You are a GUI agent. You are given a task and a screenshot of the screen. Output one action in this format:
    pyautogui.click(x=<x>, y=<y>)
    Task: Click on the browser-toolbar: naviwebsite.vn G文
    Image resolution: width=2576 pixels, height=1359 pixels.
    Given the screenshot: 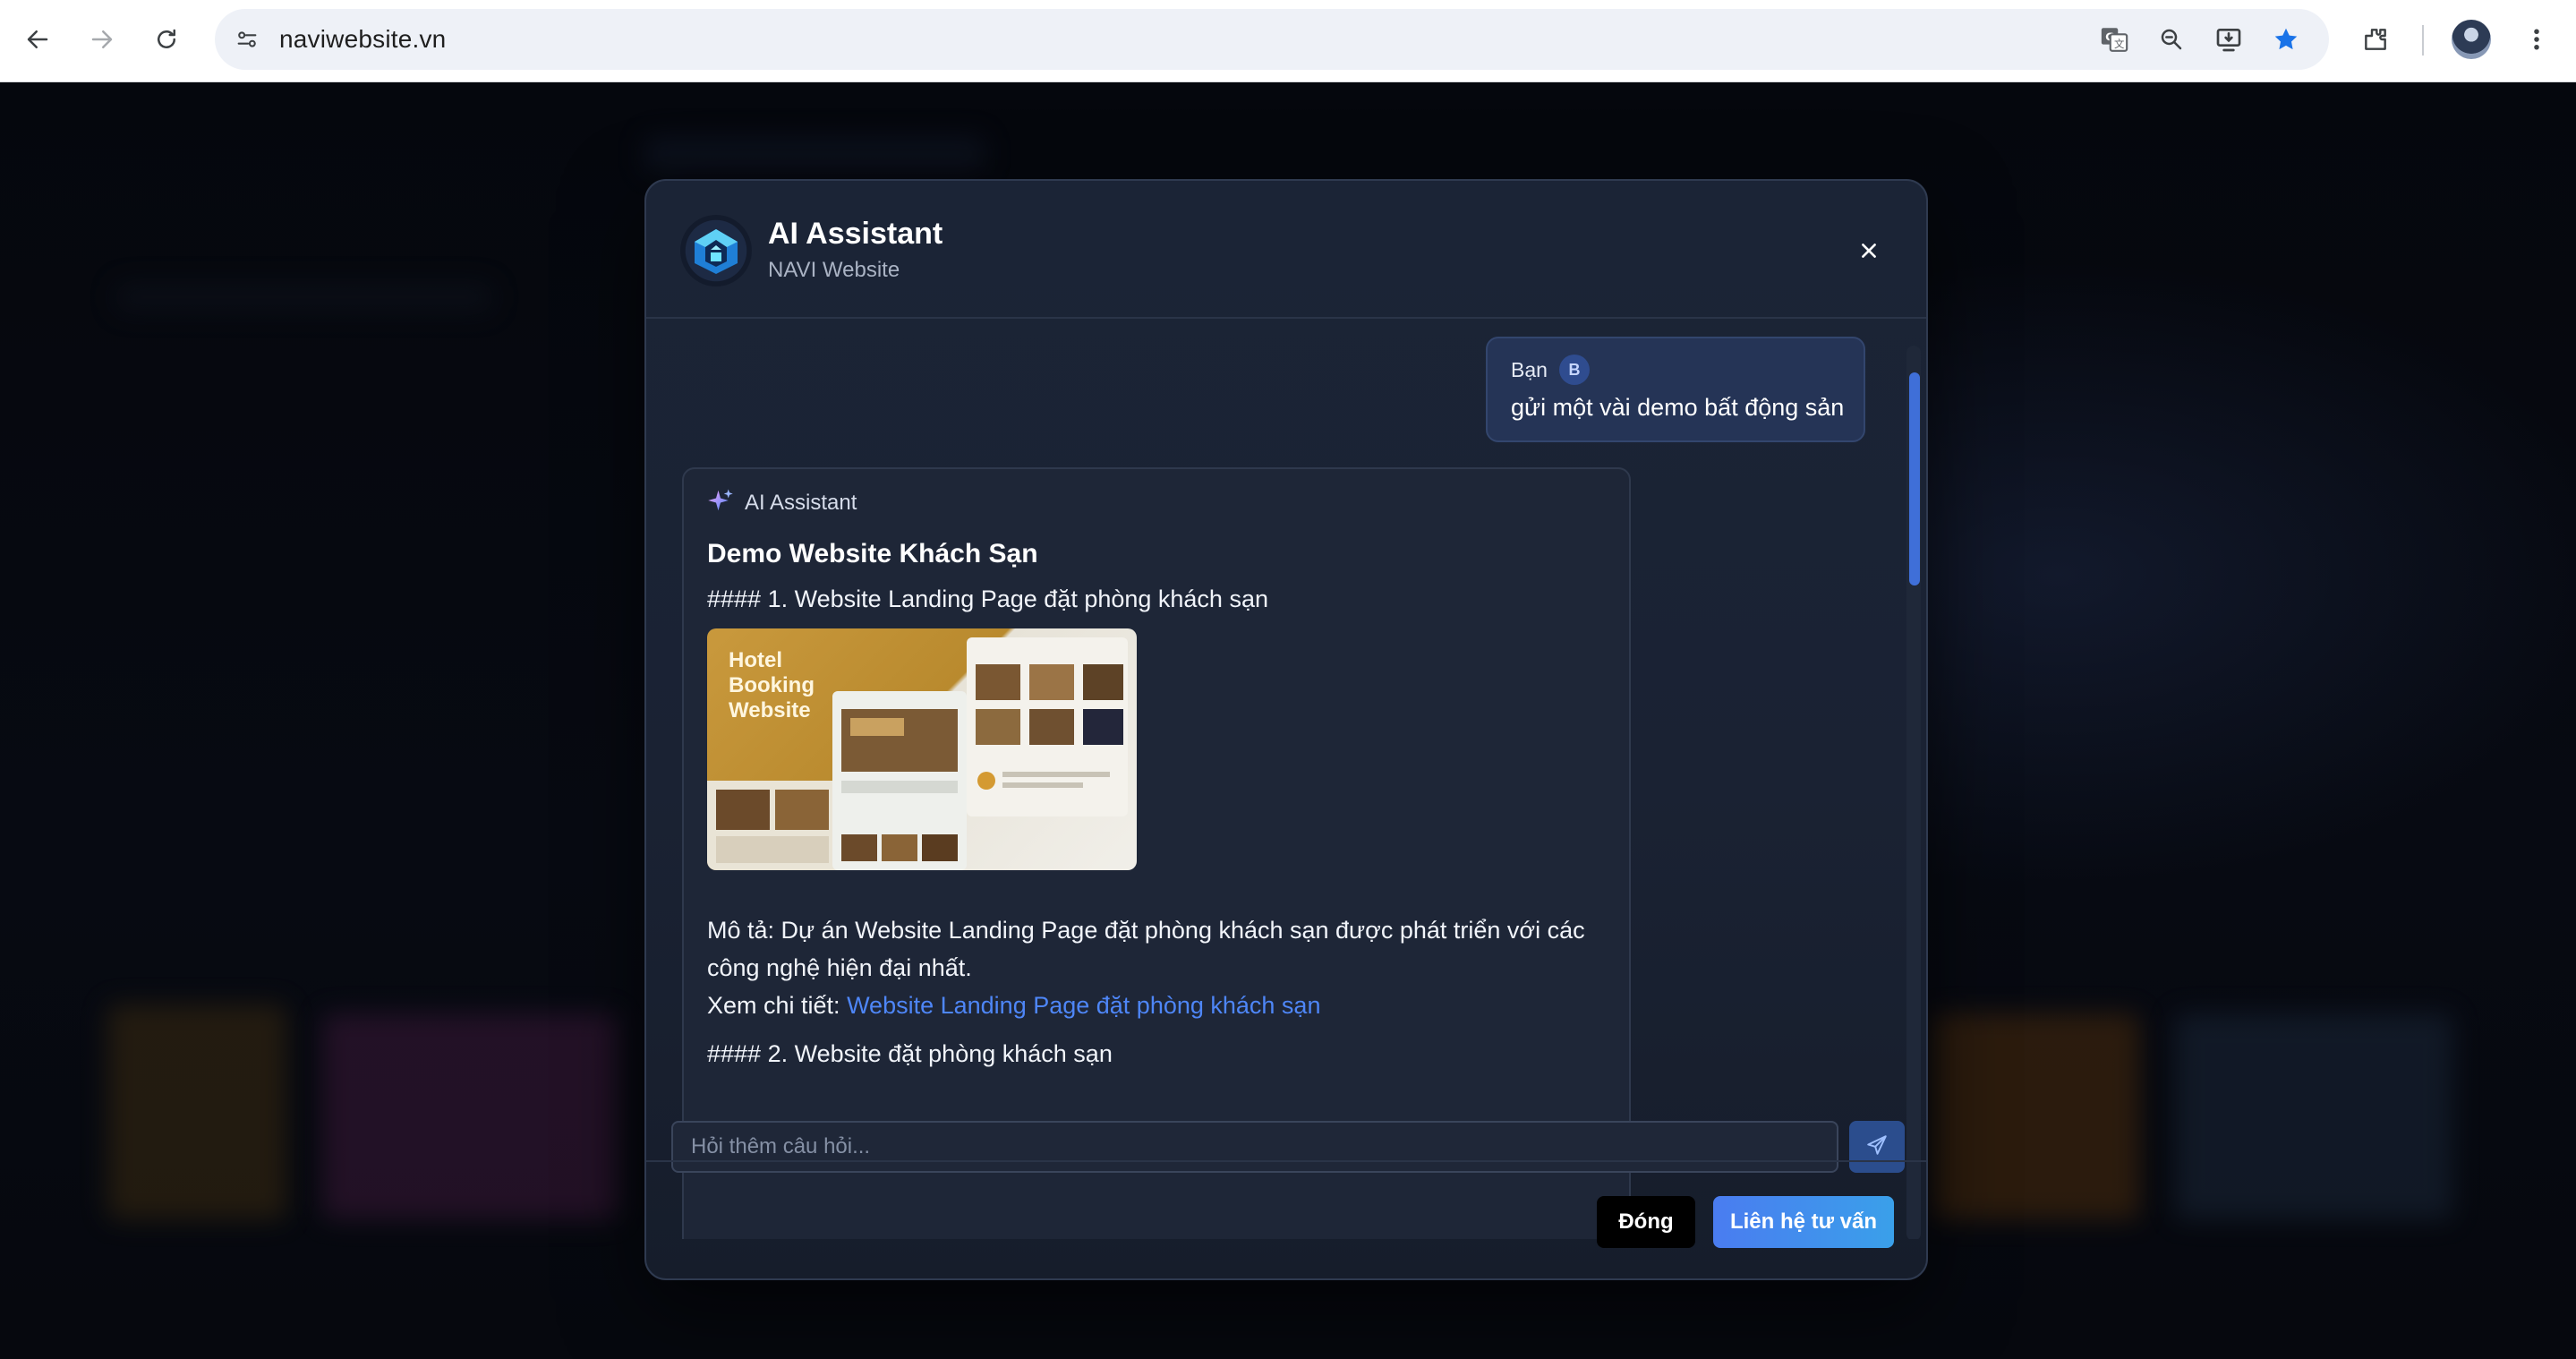 What is the action you would take?
    pyautogui.click(x=1288, y=41)
    